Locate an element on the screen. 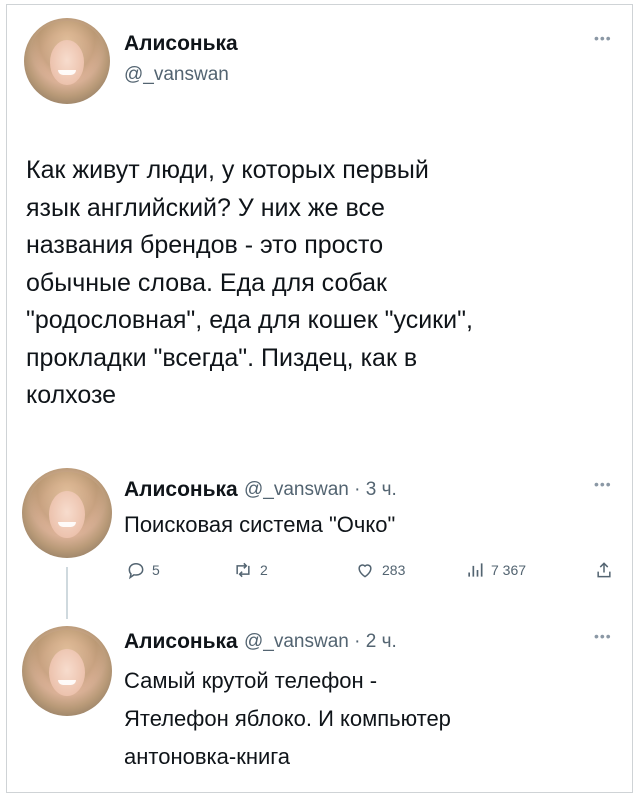  reply-icon is located at coordinates (136, 571).